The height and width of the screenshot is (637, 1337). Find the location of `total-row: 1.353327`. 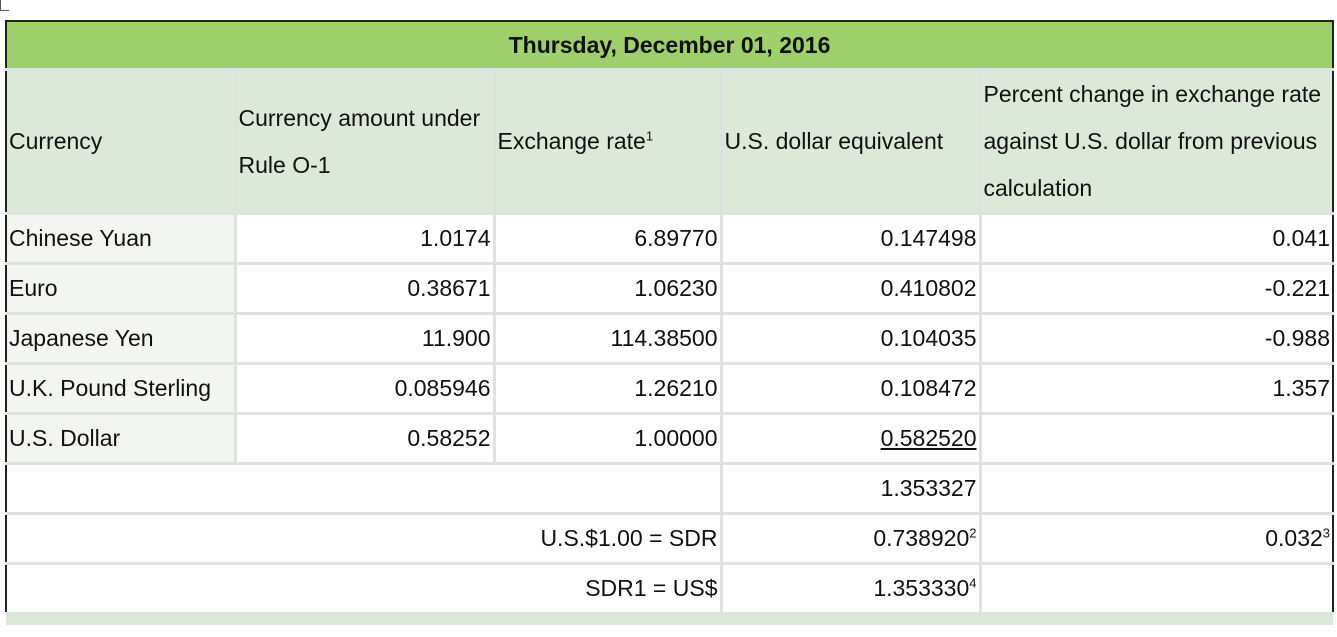

total-row: 1.353327 is located at coordinates (670, 488).